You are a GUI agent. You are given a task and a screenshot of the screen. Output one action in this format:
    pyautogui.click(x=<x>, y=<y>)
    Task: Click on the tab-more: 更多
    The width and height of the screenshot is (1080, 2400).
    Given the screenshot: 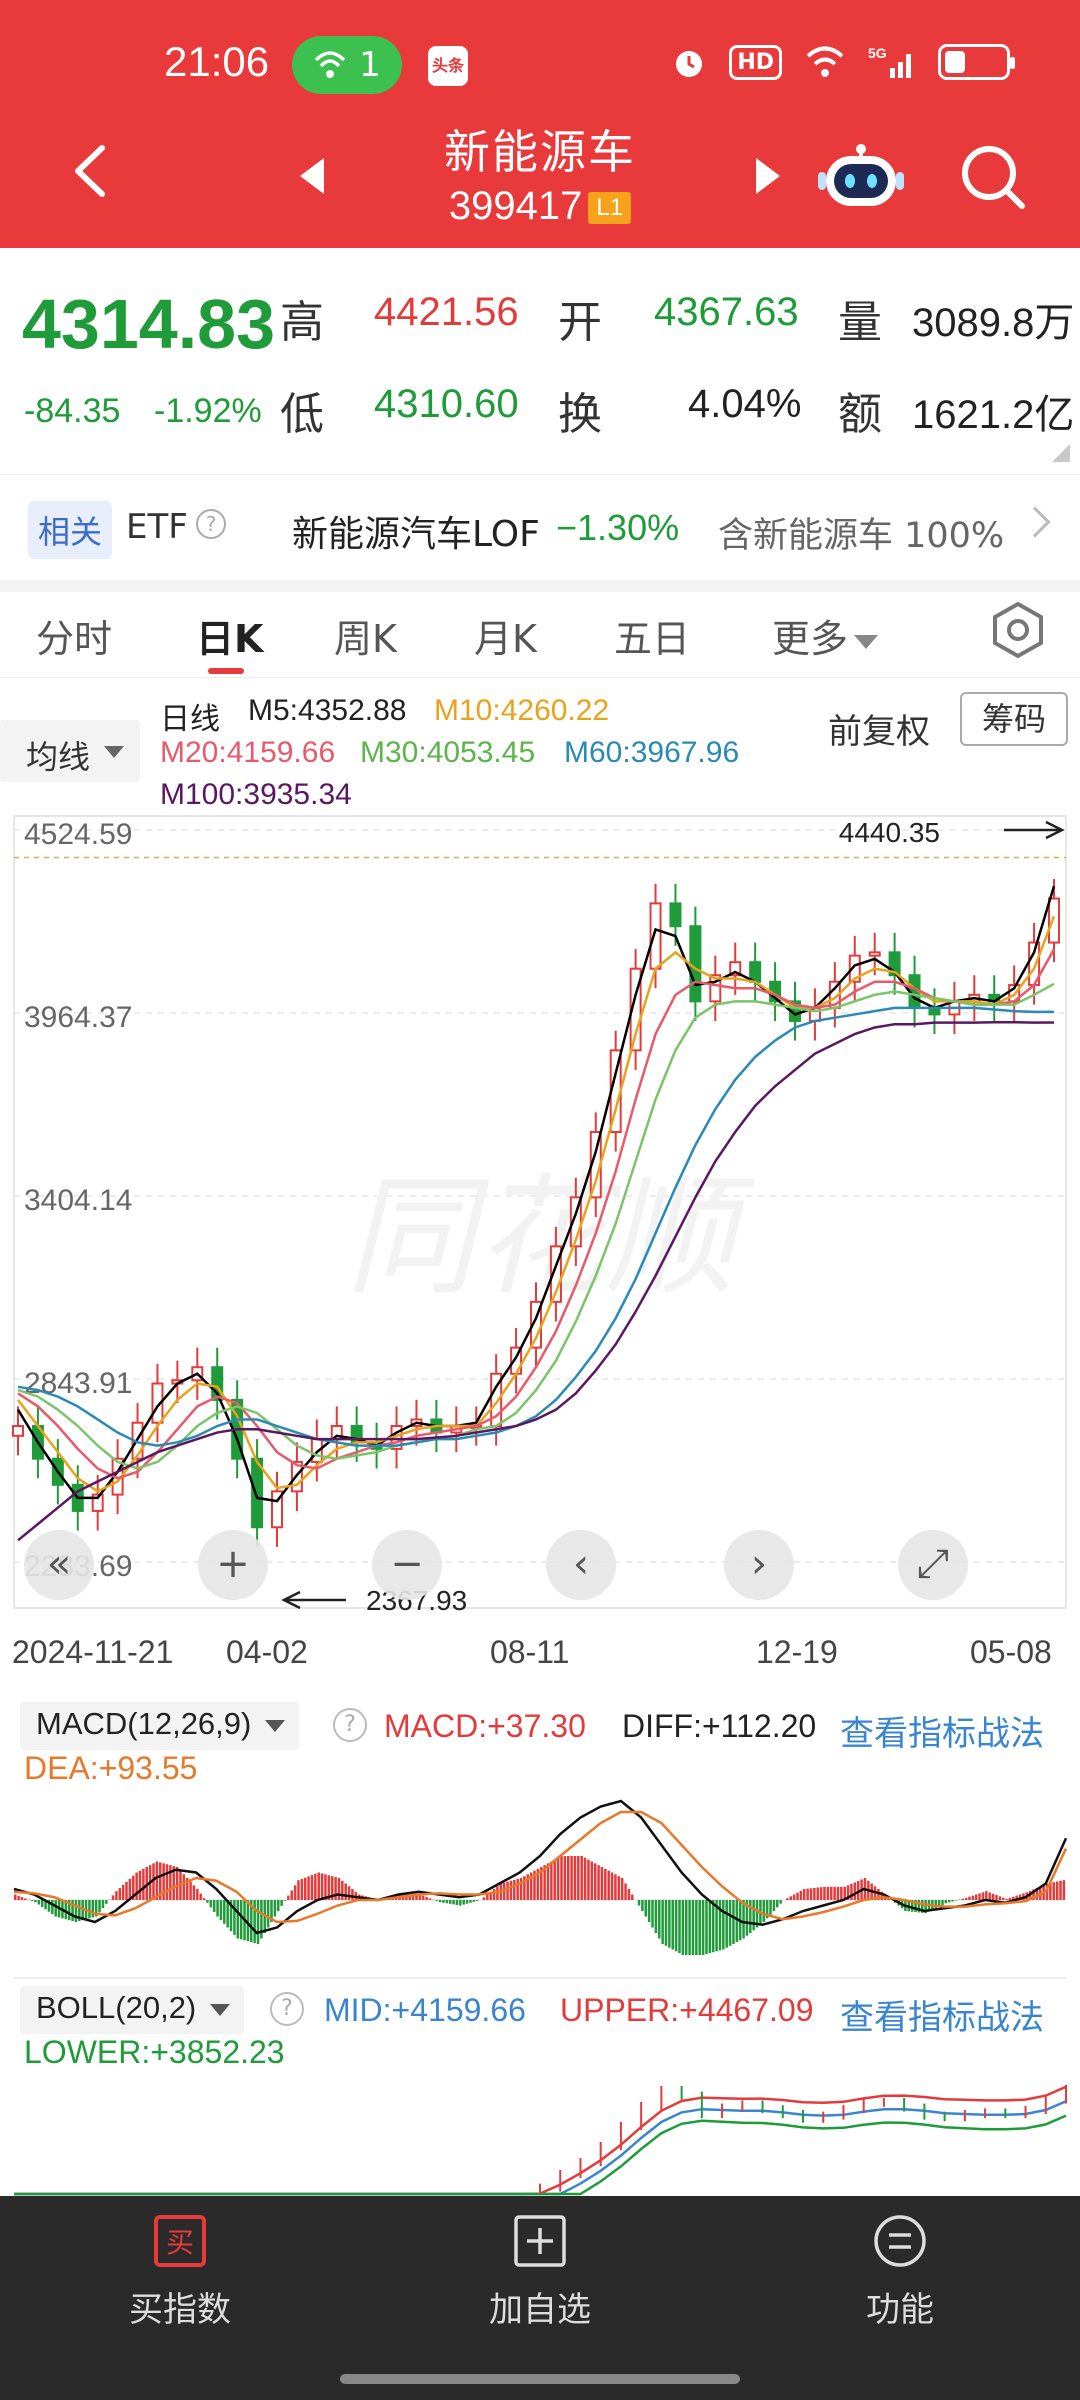 What is the action you would take?
    pyautogui.click(x=825, y=635)
    